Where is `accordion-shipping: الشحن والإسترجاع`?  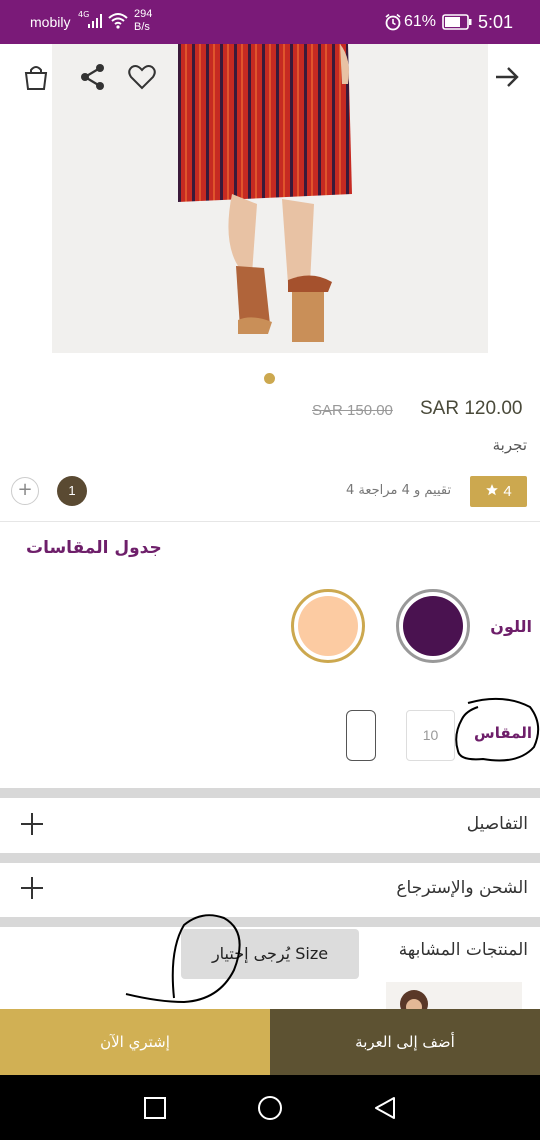 accordion-shipping: الشحن والإسترجاع is located at coordinates (270, 890).